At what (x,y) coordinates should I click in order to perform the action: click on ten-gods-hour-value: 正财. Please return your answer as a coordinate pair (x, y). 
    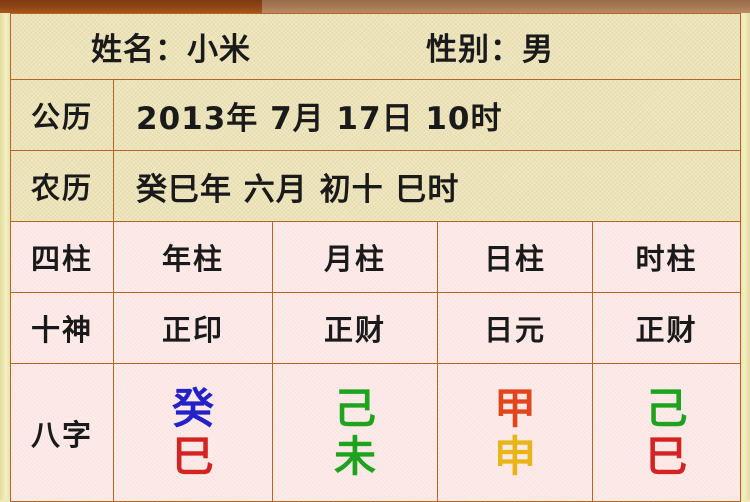
    Looking at the image, I should click on (666, 330).